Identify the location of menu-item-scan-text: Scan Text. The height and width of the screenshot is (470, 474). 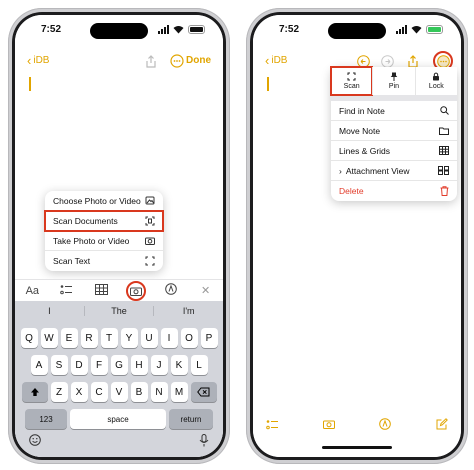
(104, 261).